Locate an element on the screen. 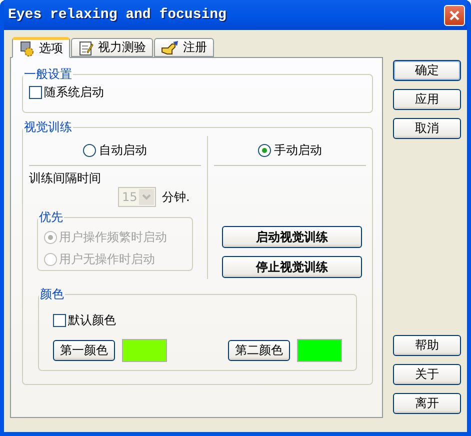  close-icon is located at coordinates (454, 15).